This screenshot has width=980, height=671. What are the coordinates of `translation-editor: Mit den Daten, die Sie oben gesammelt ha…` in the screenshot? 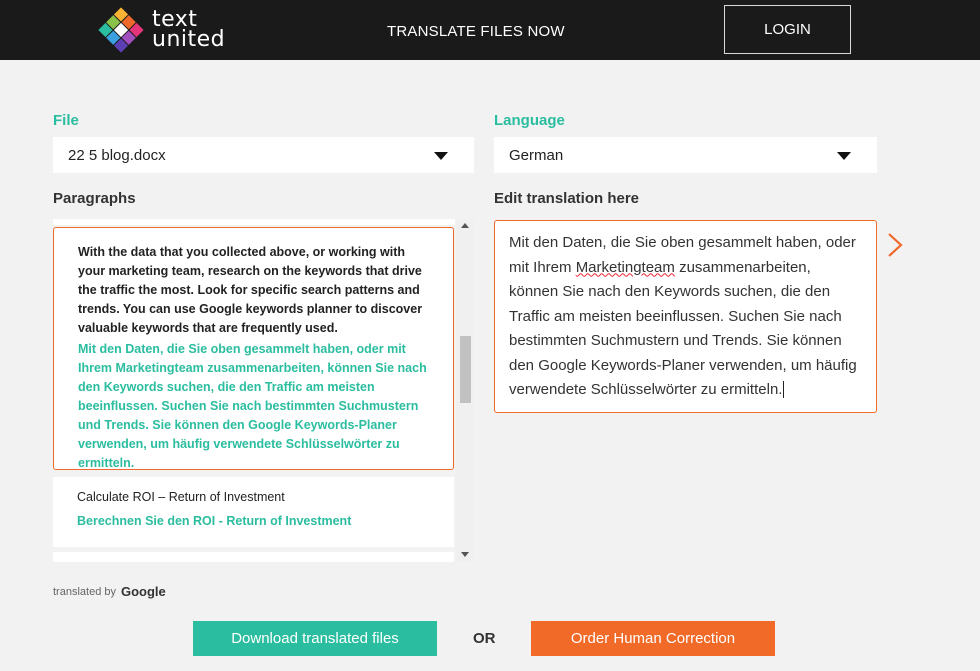 It's located at (685, 316).